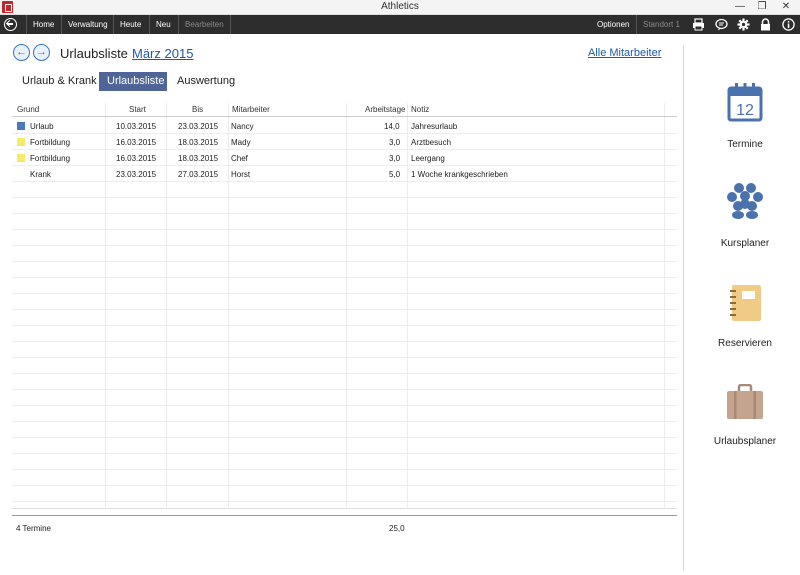 This screenshot has width=800, height=575. Describe the element at coordinates (242, 126) in the screenshot. I see `cell-mitarbeiter: Nancy` at that location.